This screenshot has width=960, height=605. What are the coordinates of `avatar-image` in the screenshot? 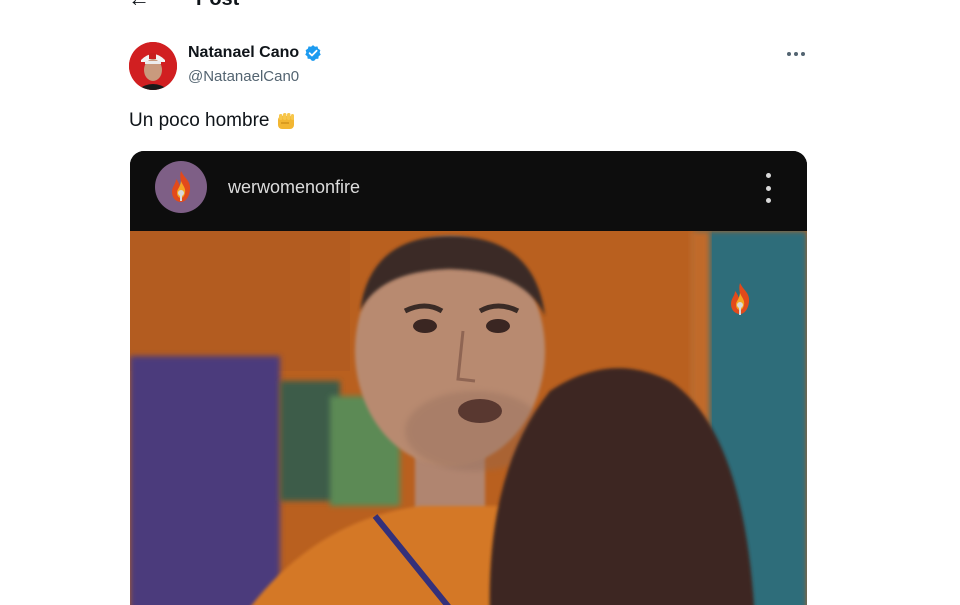 It's located at (153, 66).